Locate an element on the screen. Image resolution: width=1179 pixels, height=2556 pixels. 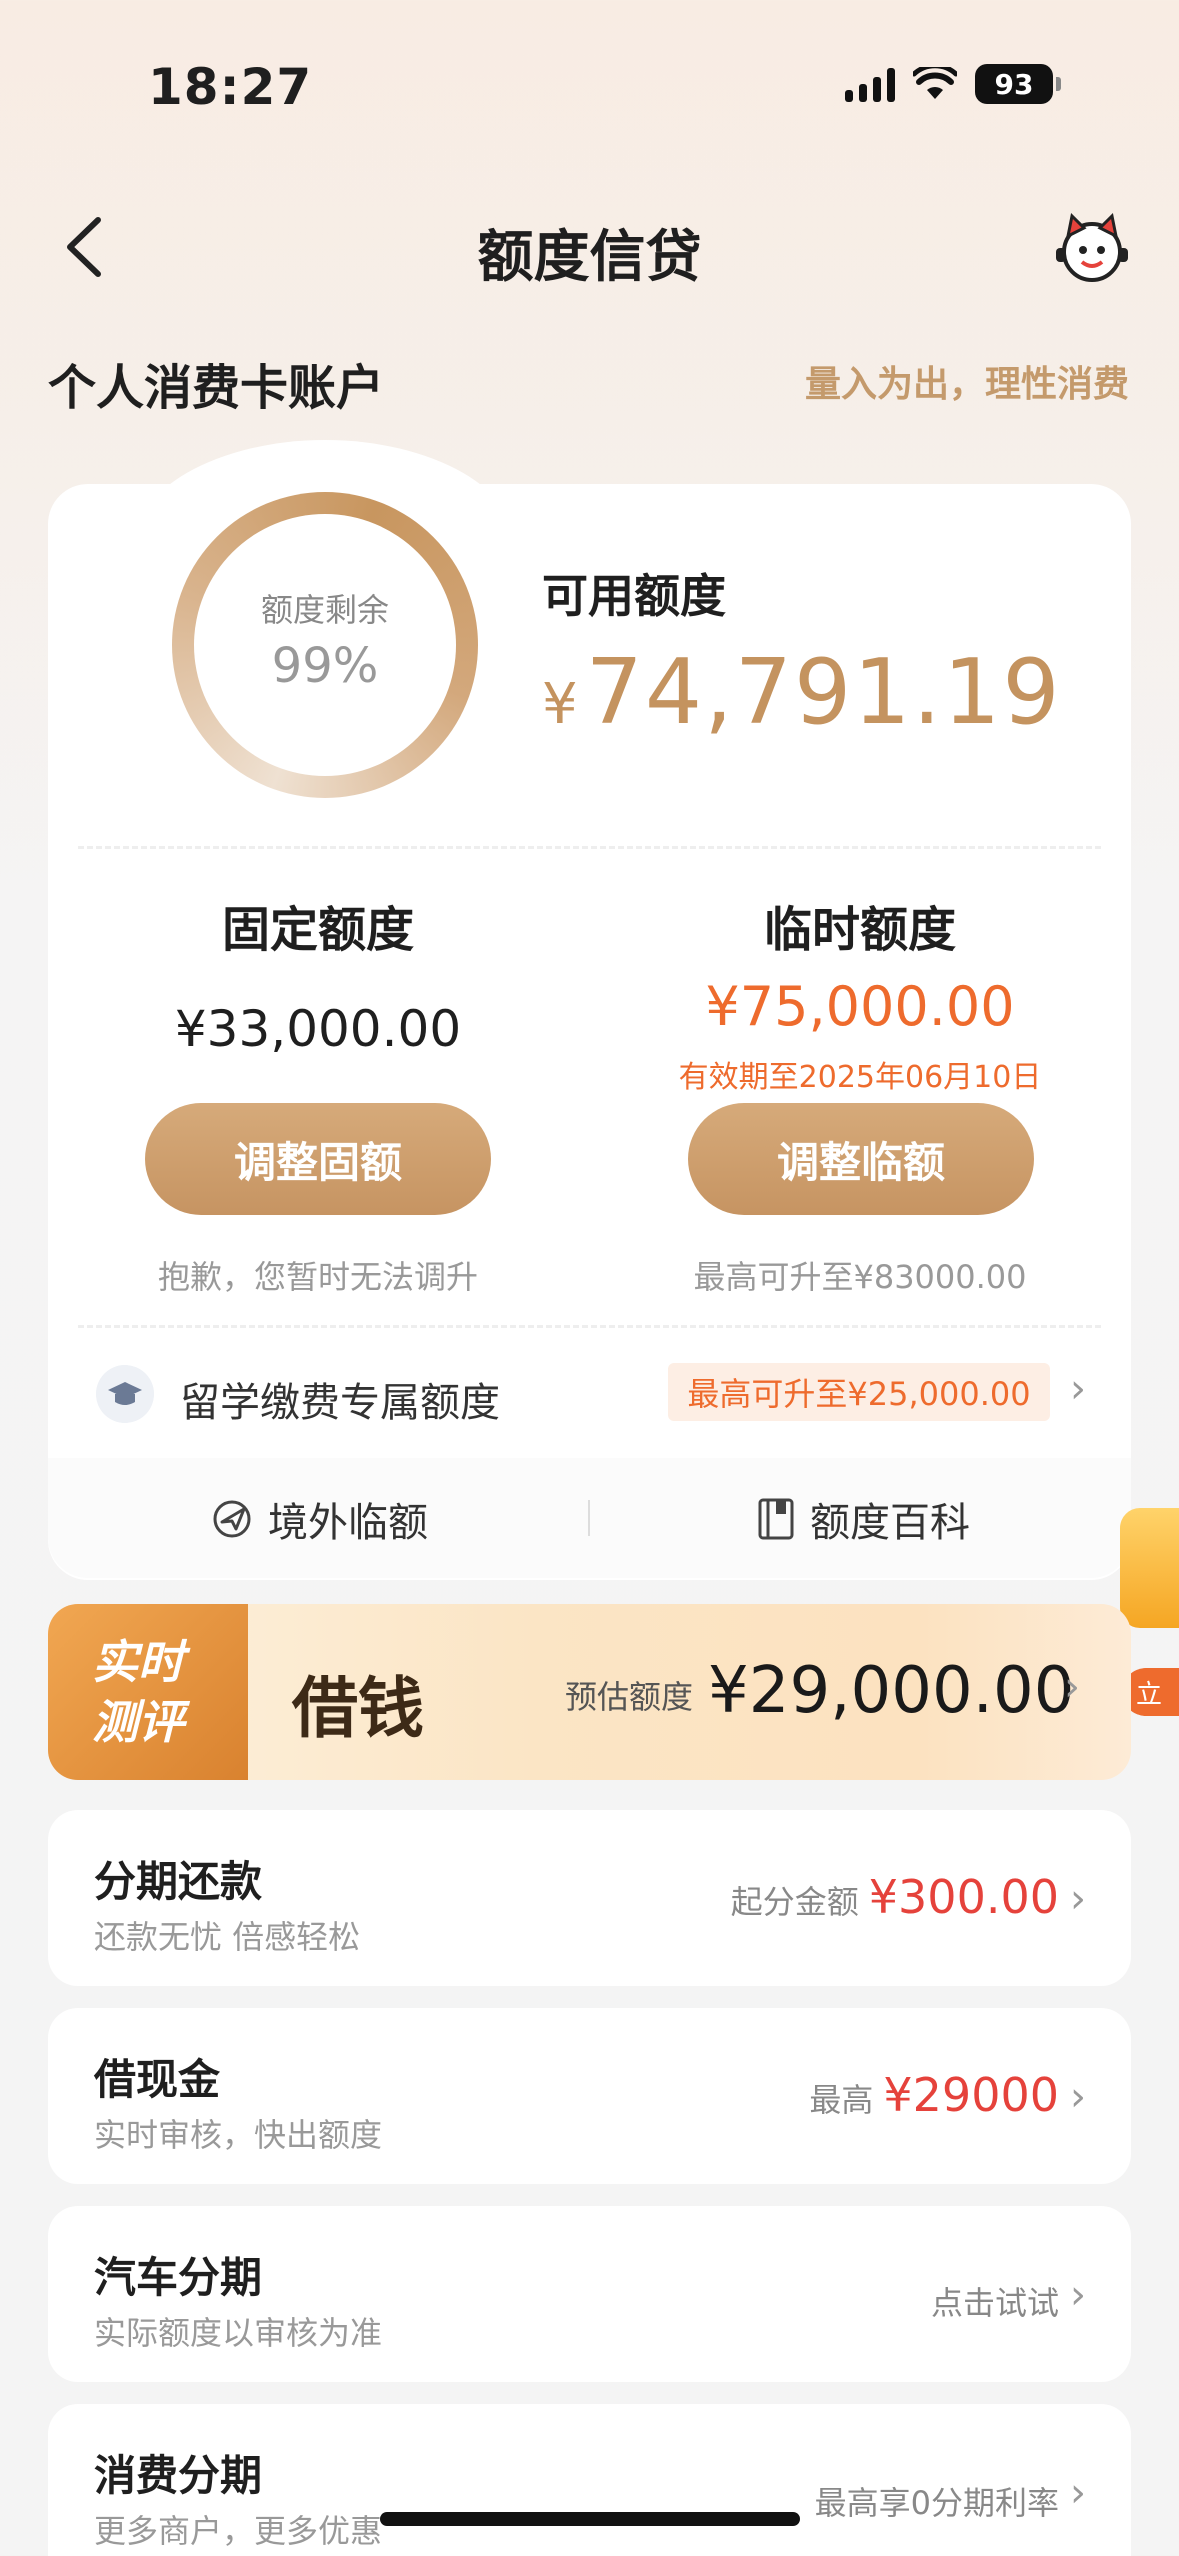
loan-title: 借钱 is located at coordinates (358, 1708).